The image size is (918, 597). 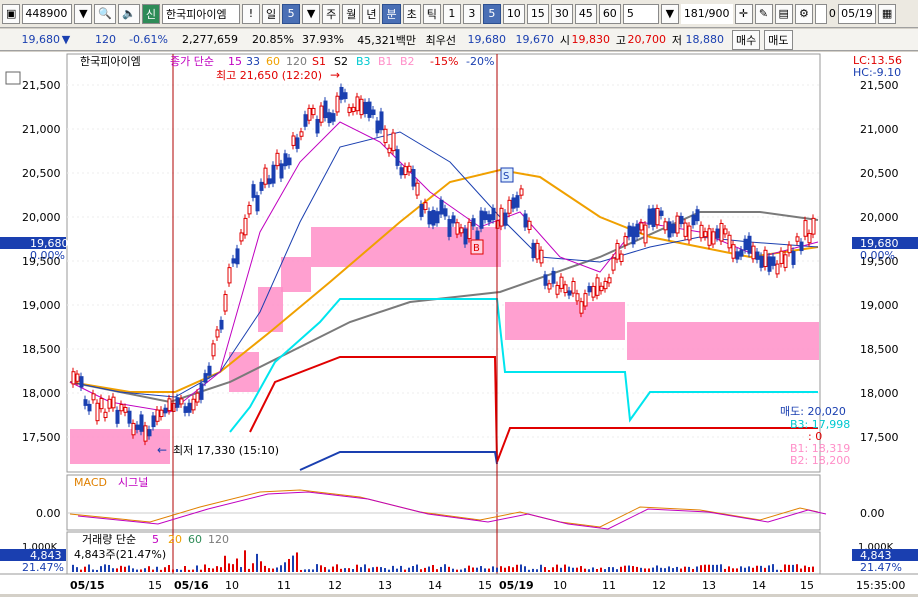 What do you see at coordinates (129, 13) in the screenshot?
I see `speaker-icon: 🔈` at bounding box center [129, 13].